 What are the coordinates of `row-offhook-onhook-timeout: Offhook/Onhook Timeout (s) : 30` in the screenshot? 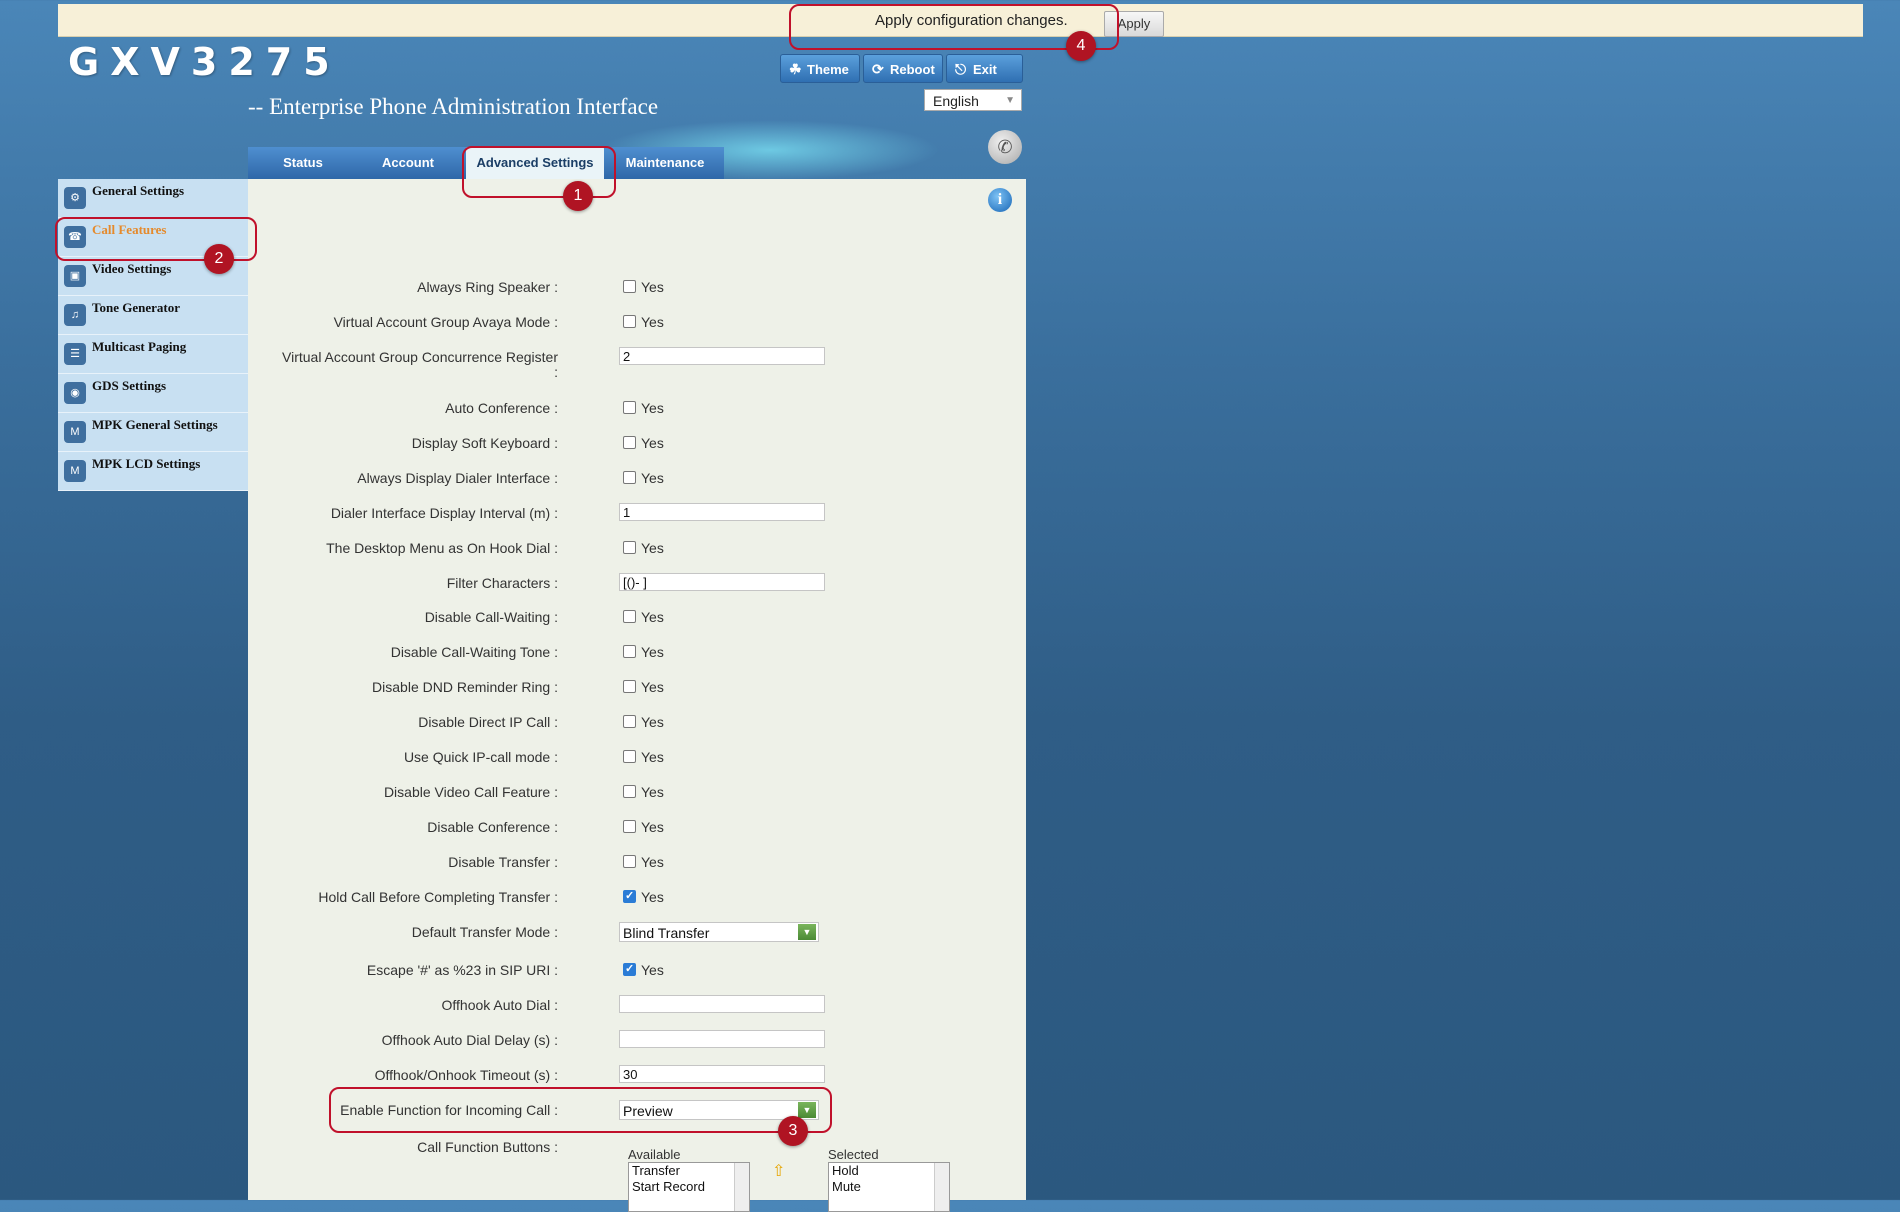 It's located at (637, 1077).